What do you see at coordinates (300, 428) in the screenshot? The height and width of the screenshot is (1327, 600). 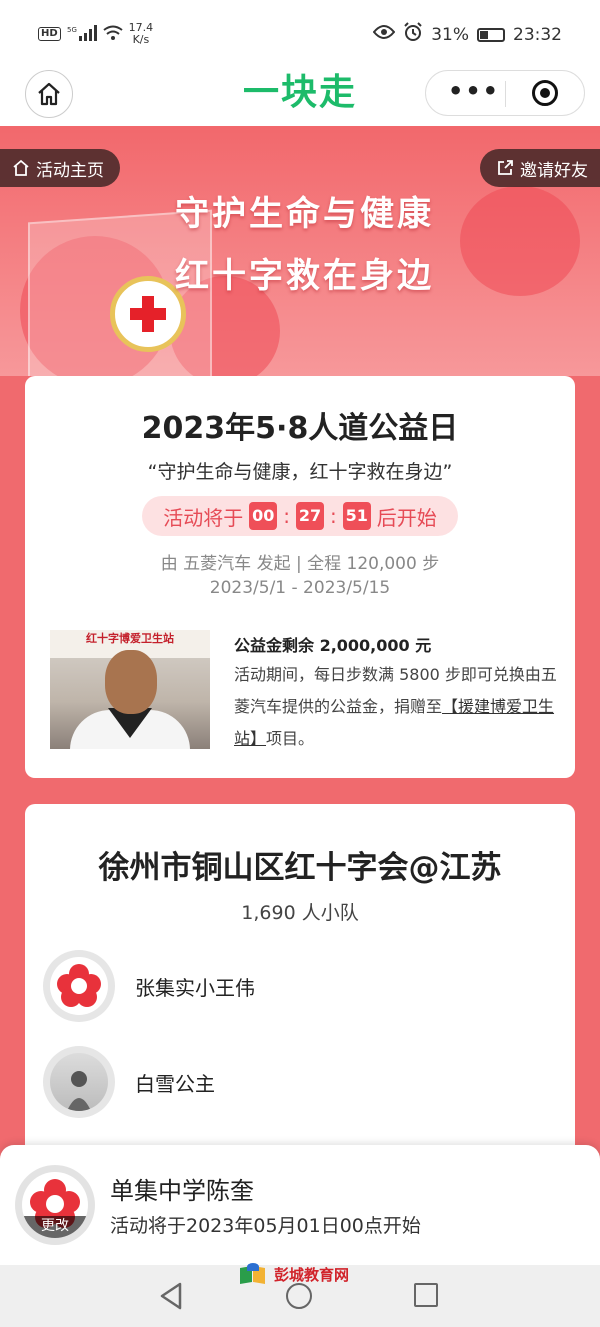 I see `event-title: 2023年5·8人道公益日` at bounding box center [300, 428].